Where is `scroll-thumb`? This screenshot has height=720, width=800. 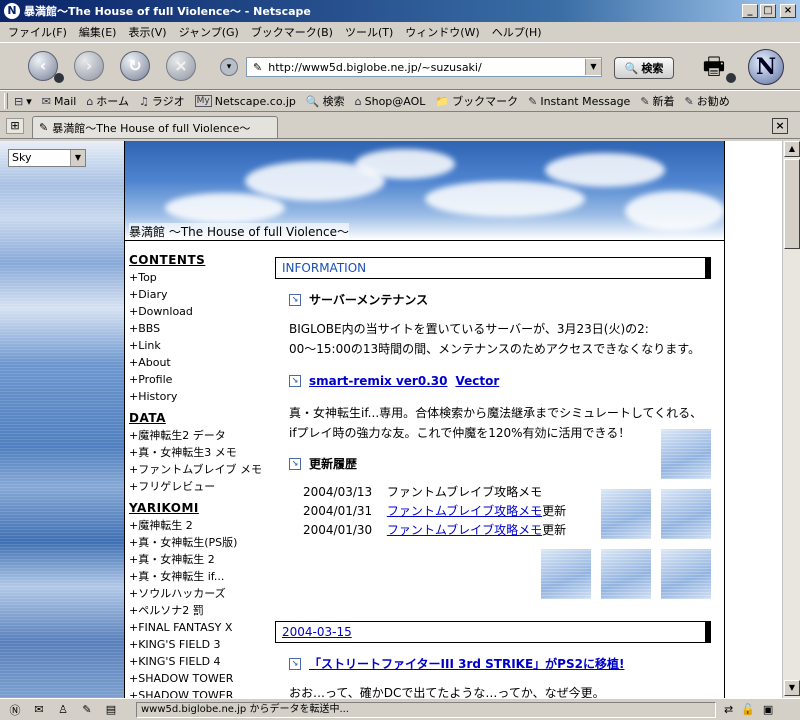 scroll-thumb is located at coordinates (792, 204).